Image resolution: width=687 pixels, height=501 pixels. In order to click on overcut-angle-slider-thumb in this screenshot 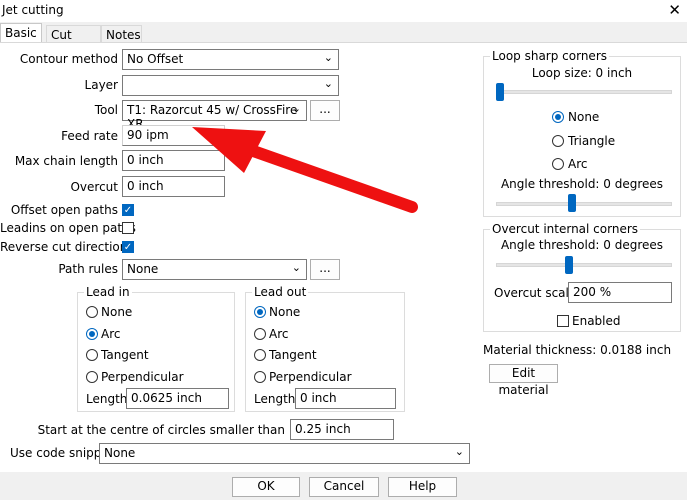, I will do `click(568, 265)`.